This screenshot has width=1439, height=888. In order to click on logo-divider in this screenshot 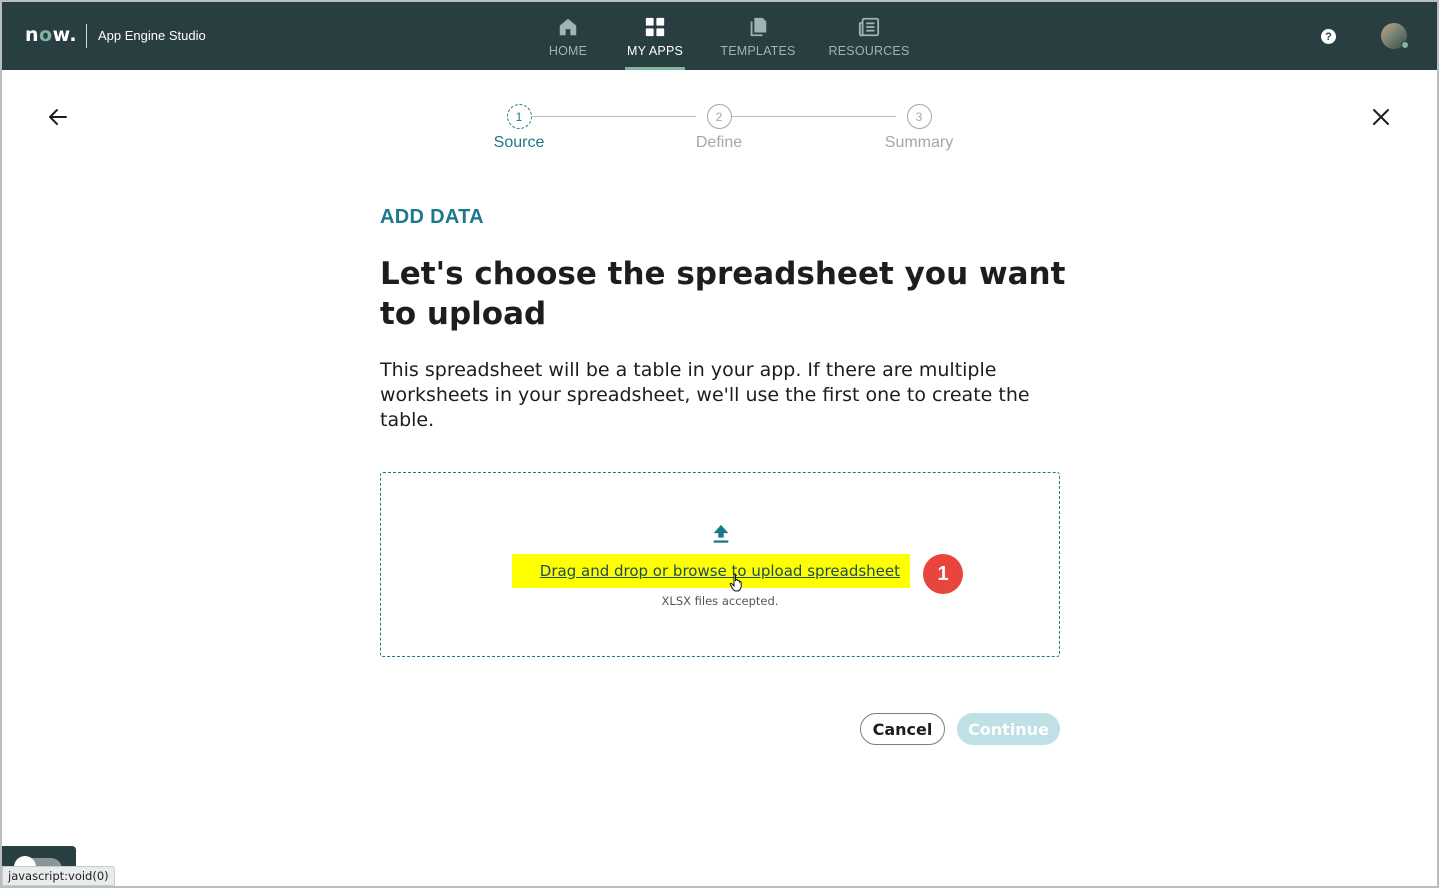, I will do `click(86, 36)`.